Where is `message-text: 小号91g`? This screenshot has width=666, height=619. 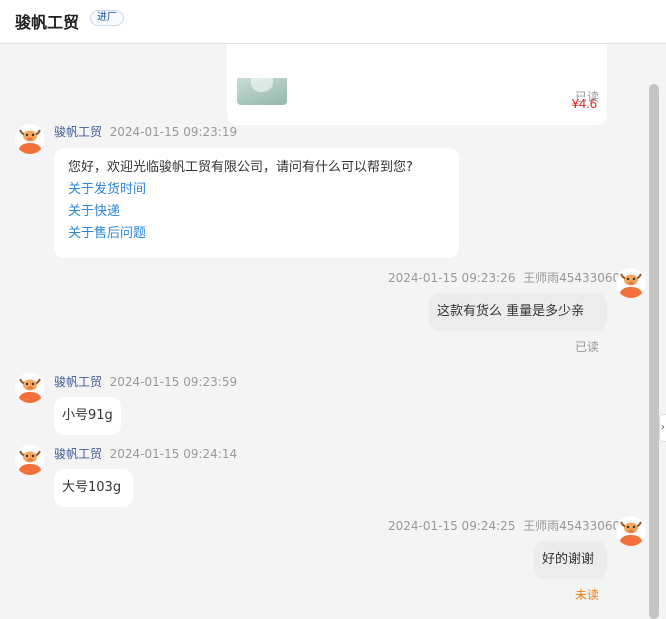 message-text: 小号91g is located at coordinates (87, 415).